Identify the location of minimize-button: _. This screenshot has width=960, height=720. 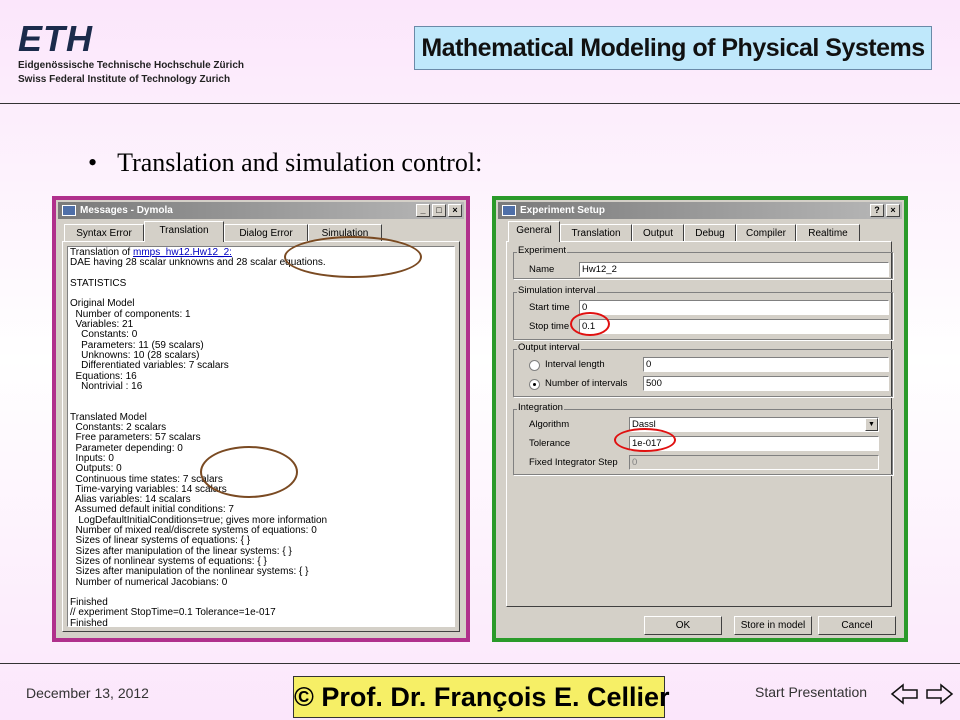
(423, 210).